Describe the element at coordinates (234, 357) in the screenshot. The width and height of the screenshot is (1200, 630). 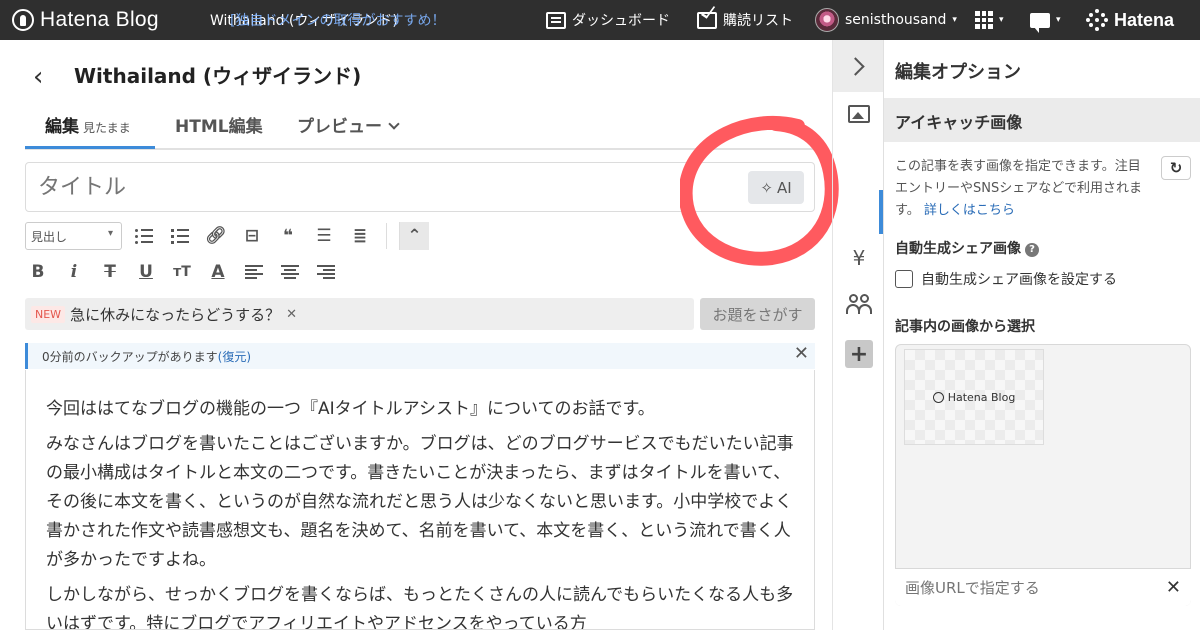
I see `restore-link: (復元)` at that location.